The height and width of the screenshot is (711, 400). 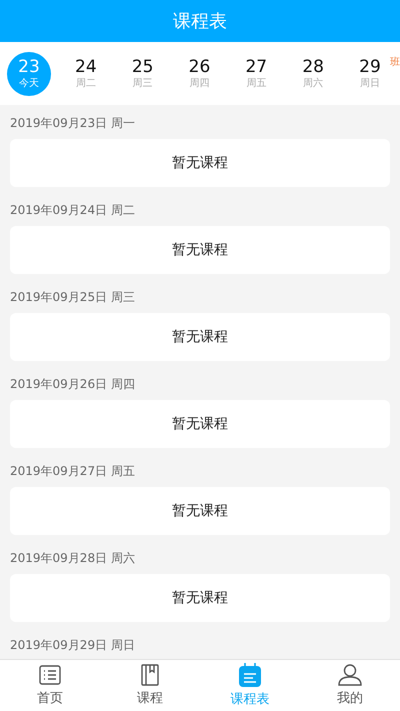 I want to click on date-heading: 2019年09月25日 周三, so click(x=73, y=297).